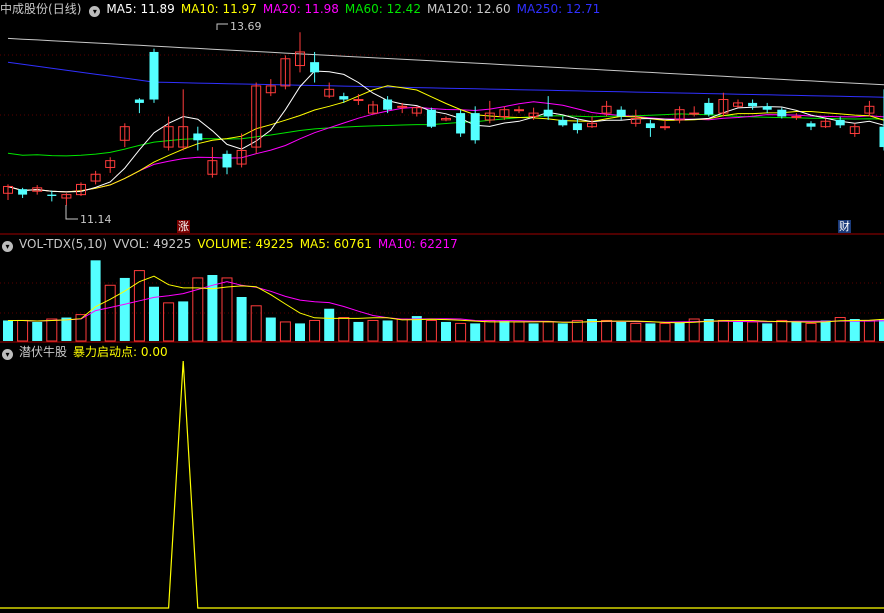 The width and height of the screenshot is (884, 613). What do you see at coordinates (246, 26) in the screenshot?
I see `high-price-label: 13.69` at bounding box center [246, 26].